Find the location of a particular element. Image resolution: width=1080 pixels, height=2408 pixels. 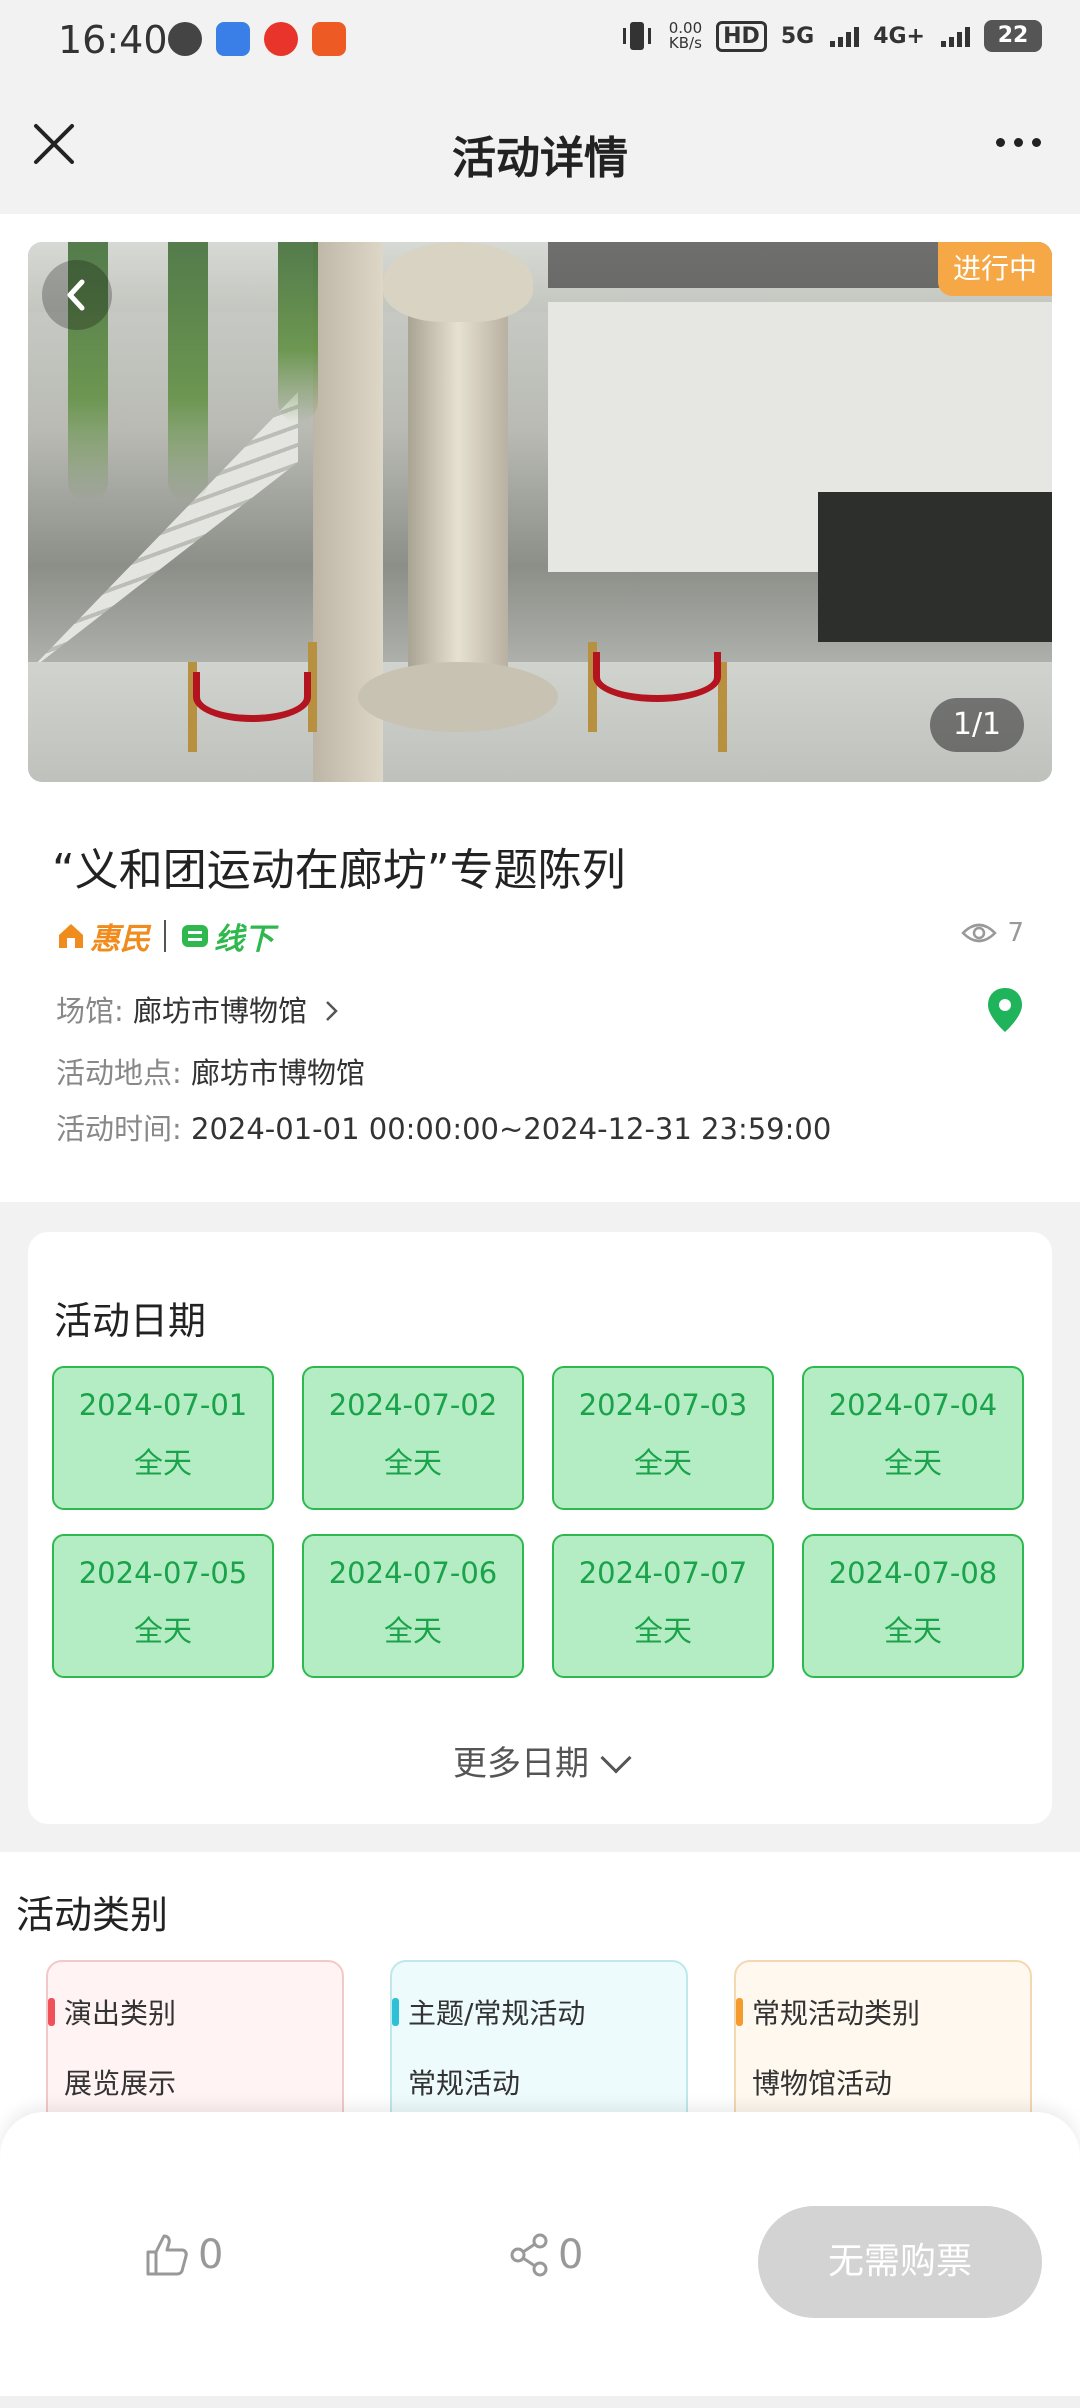

tag-divider is located at coordinates (165, 936).